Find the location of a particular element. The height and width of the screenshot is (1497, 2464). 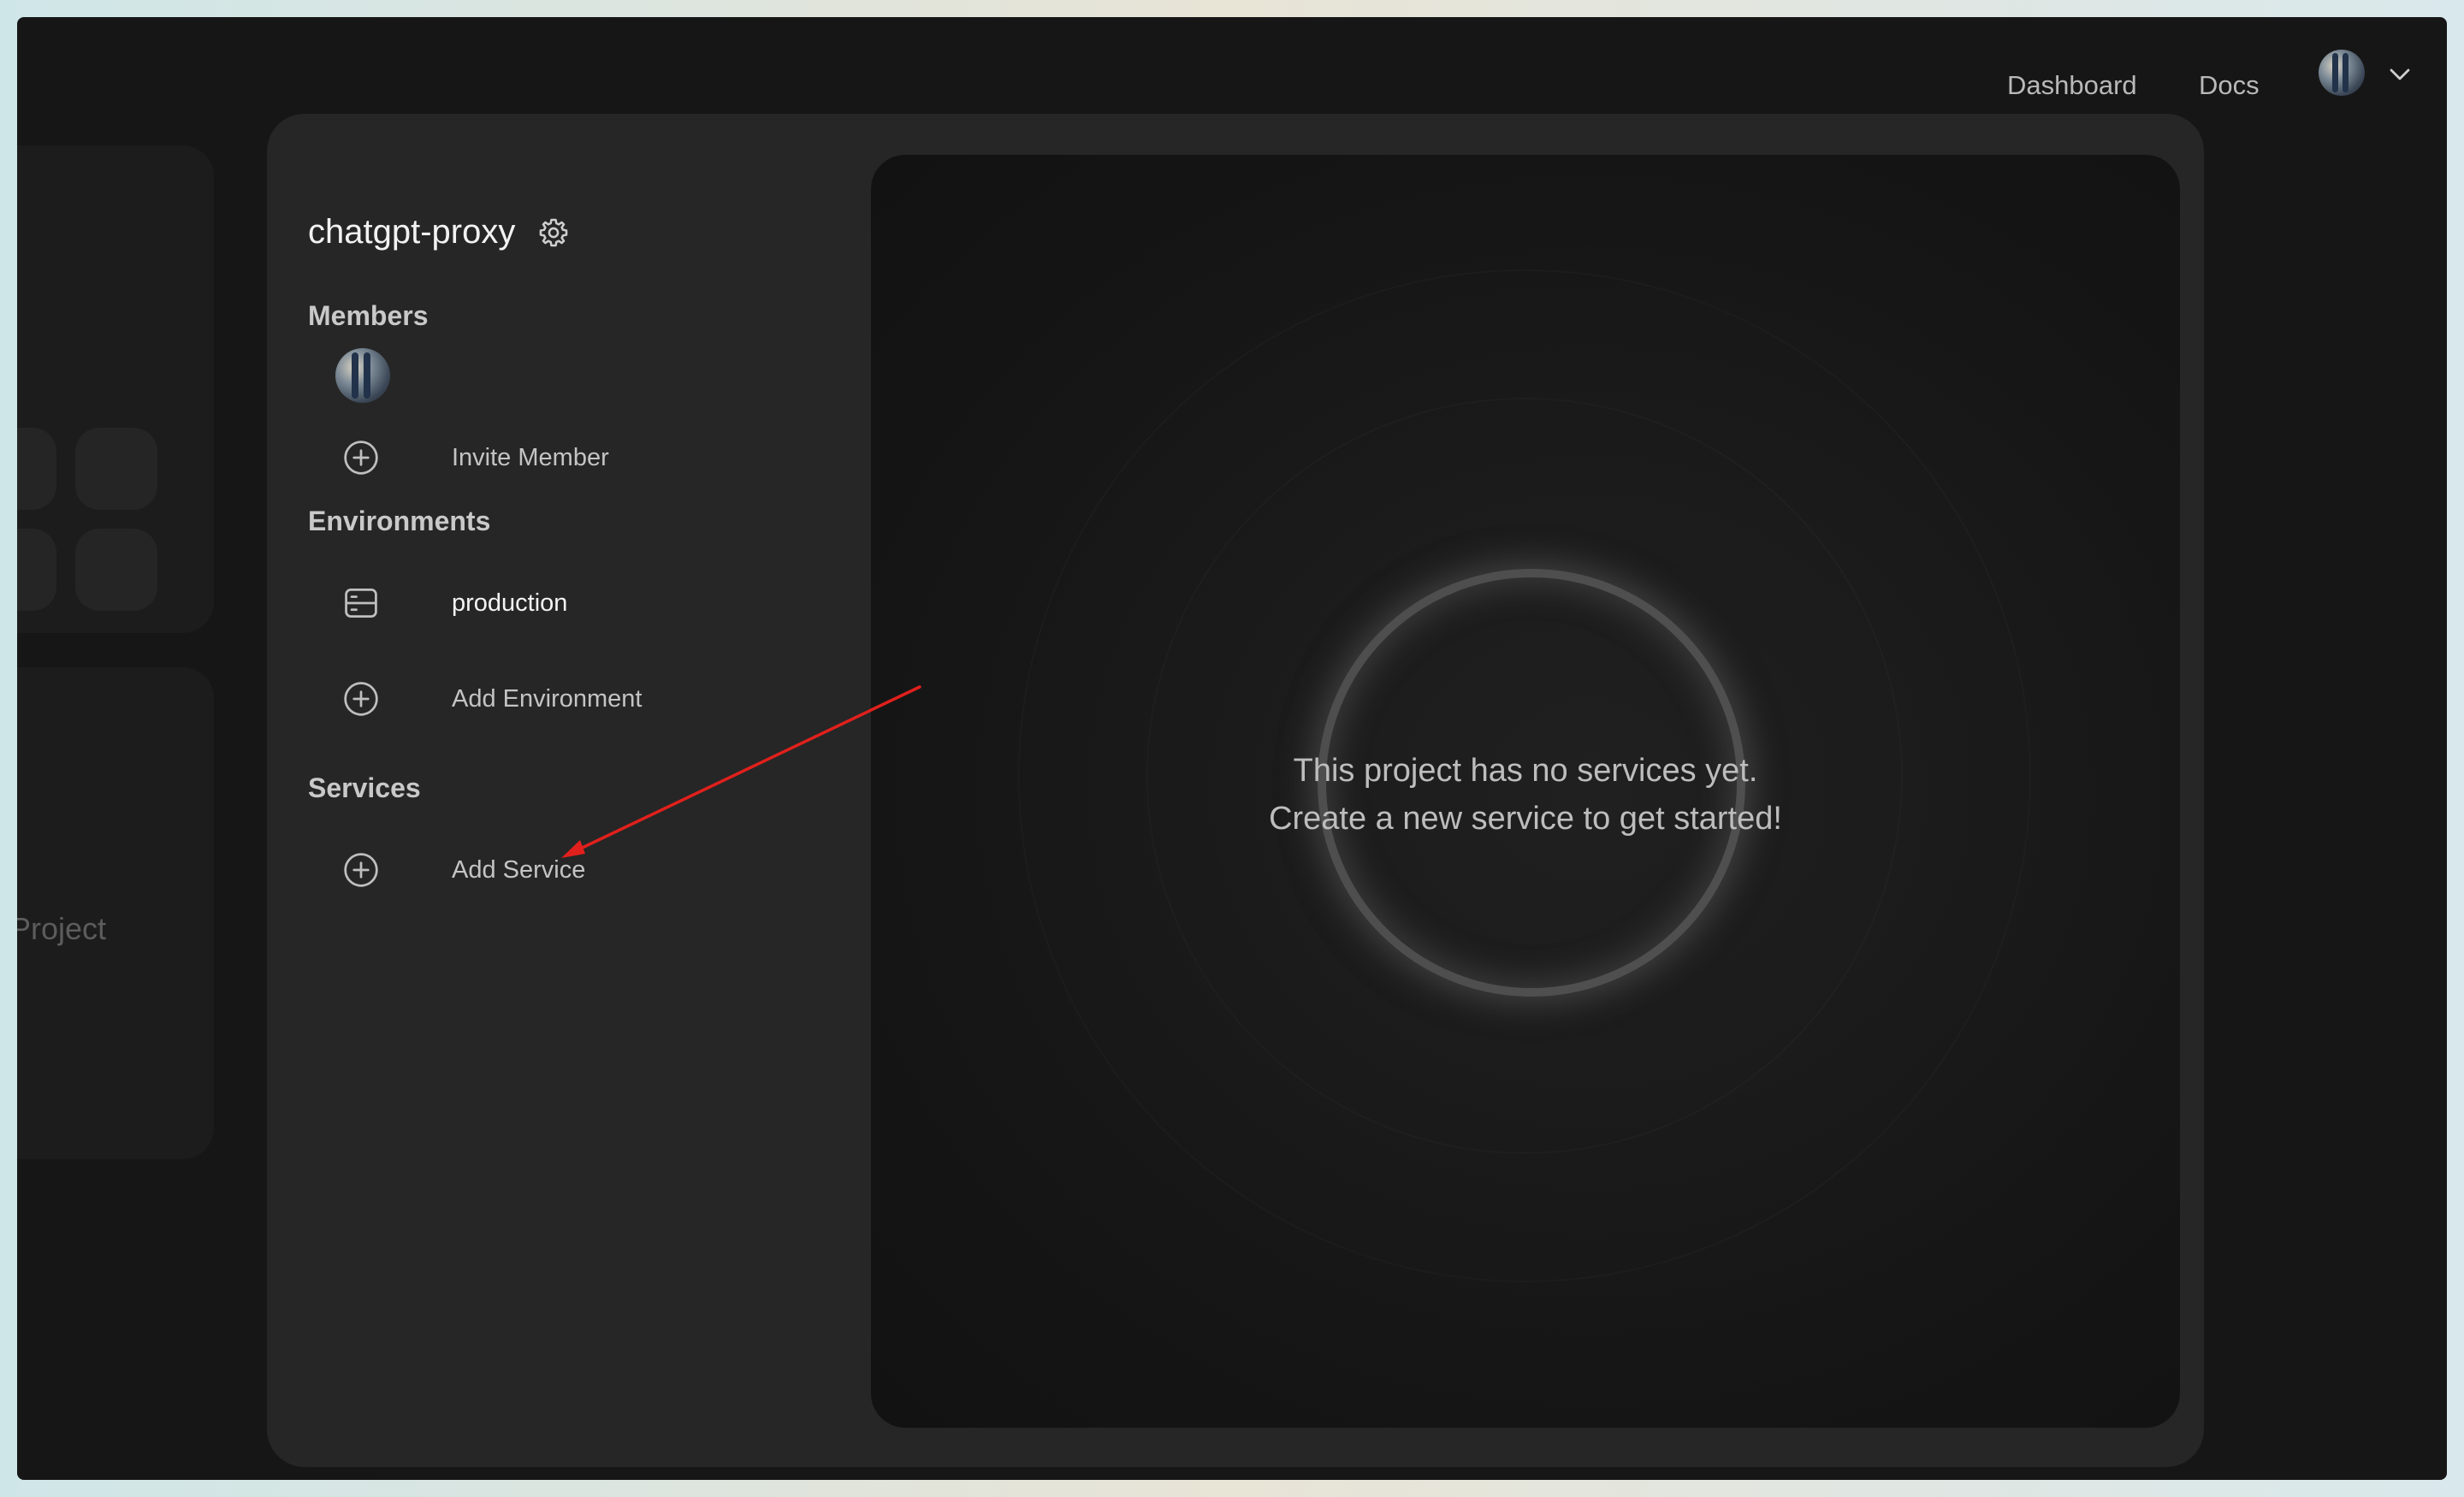

top-nav: Dashboard Docs is located at coordinates (1232, 72).